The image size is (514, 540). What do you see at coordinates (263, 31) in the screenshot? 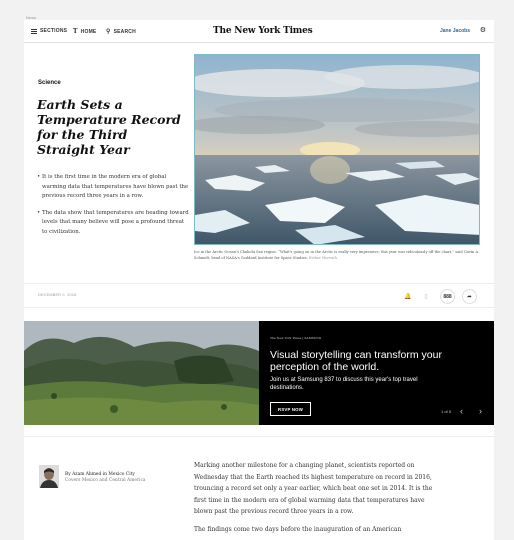
I see `nyt-logo: The New York Times` at bounding box center [263, 31].